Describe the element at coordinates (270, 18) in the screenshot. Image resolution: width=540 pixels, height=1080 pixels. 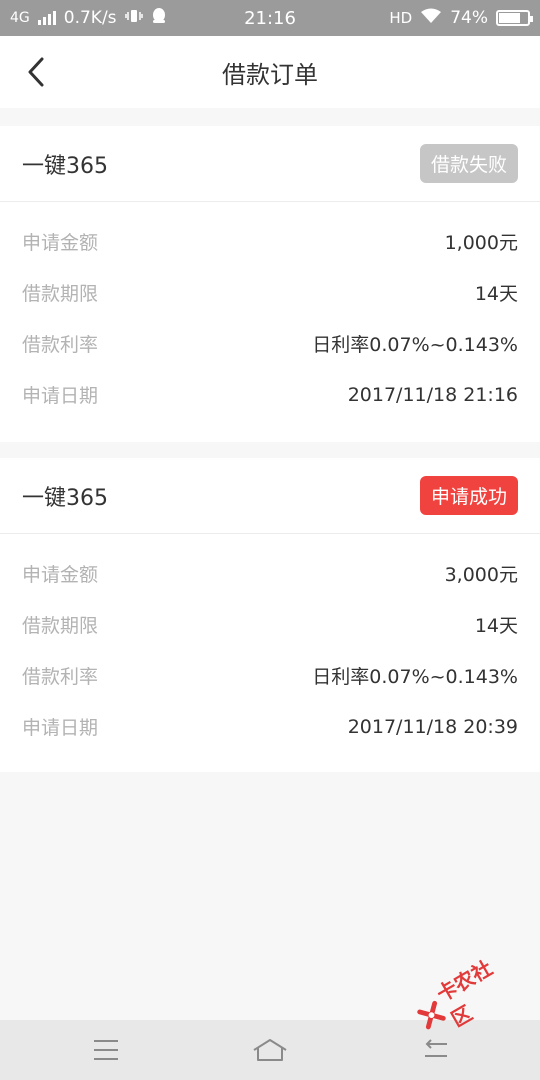
I see `status-bar: 4G 0.7K/s 21:16 HD 74%` at that location.